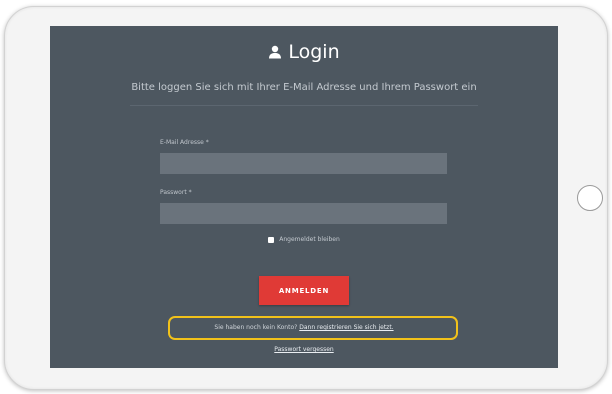  What do you see at coordinates (256, 327) in the screenshot?
I see `no-account-text: Sie haben noch kein Konto?` at bounding box center [256, 327].